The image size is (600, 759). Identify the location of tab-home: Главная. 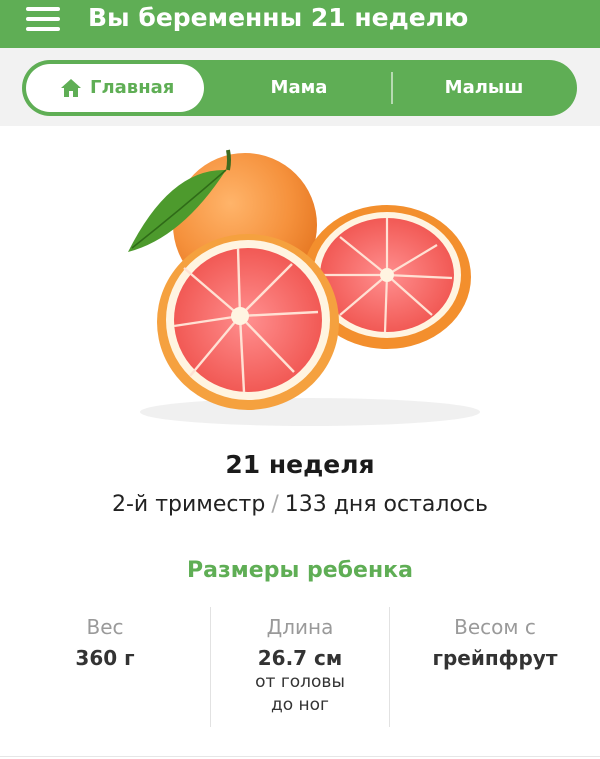
(115, 88).